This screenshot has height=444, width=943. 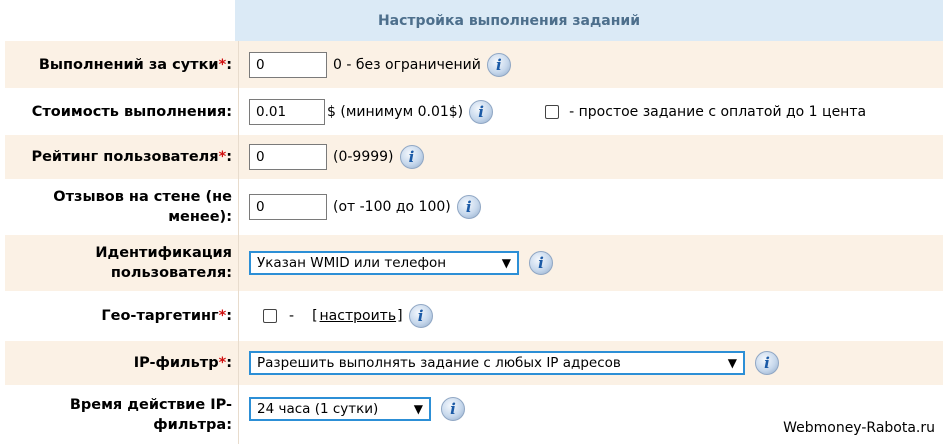 I want to click on wall-label: Отзывов на стене (не менее):, so click(x=142, y=207).